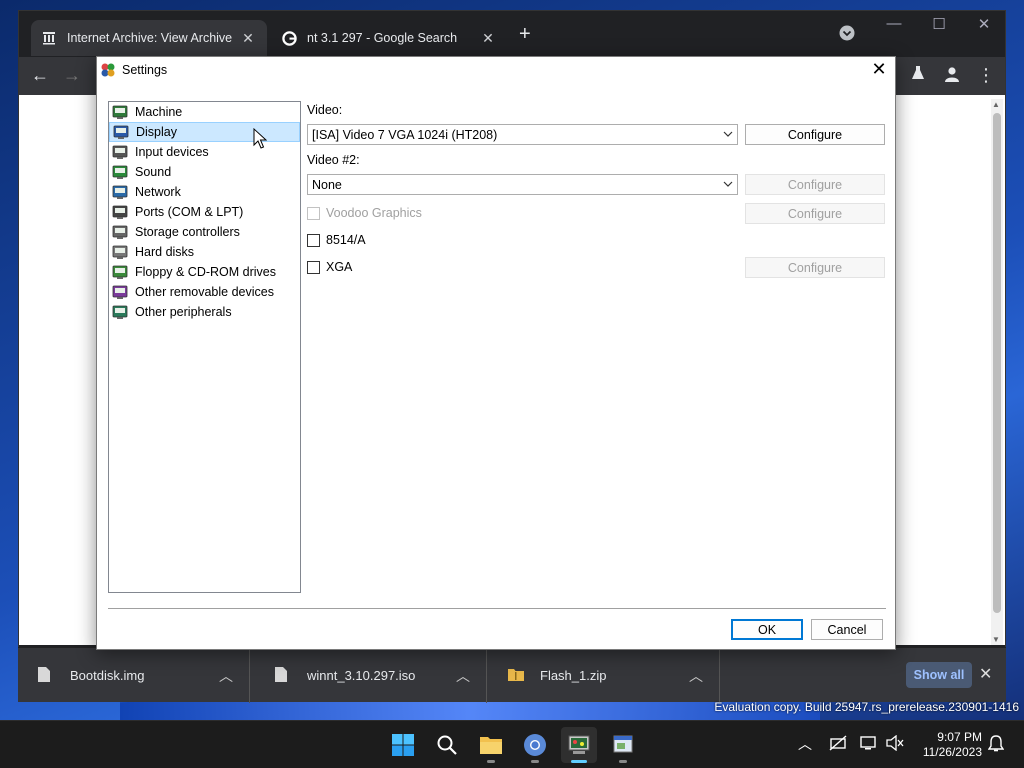  Describe the element at coordinates (204, 112) in the screenshot. I see `tree-item-machine: Machine` at that location.